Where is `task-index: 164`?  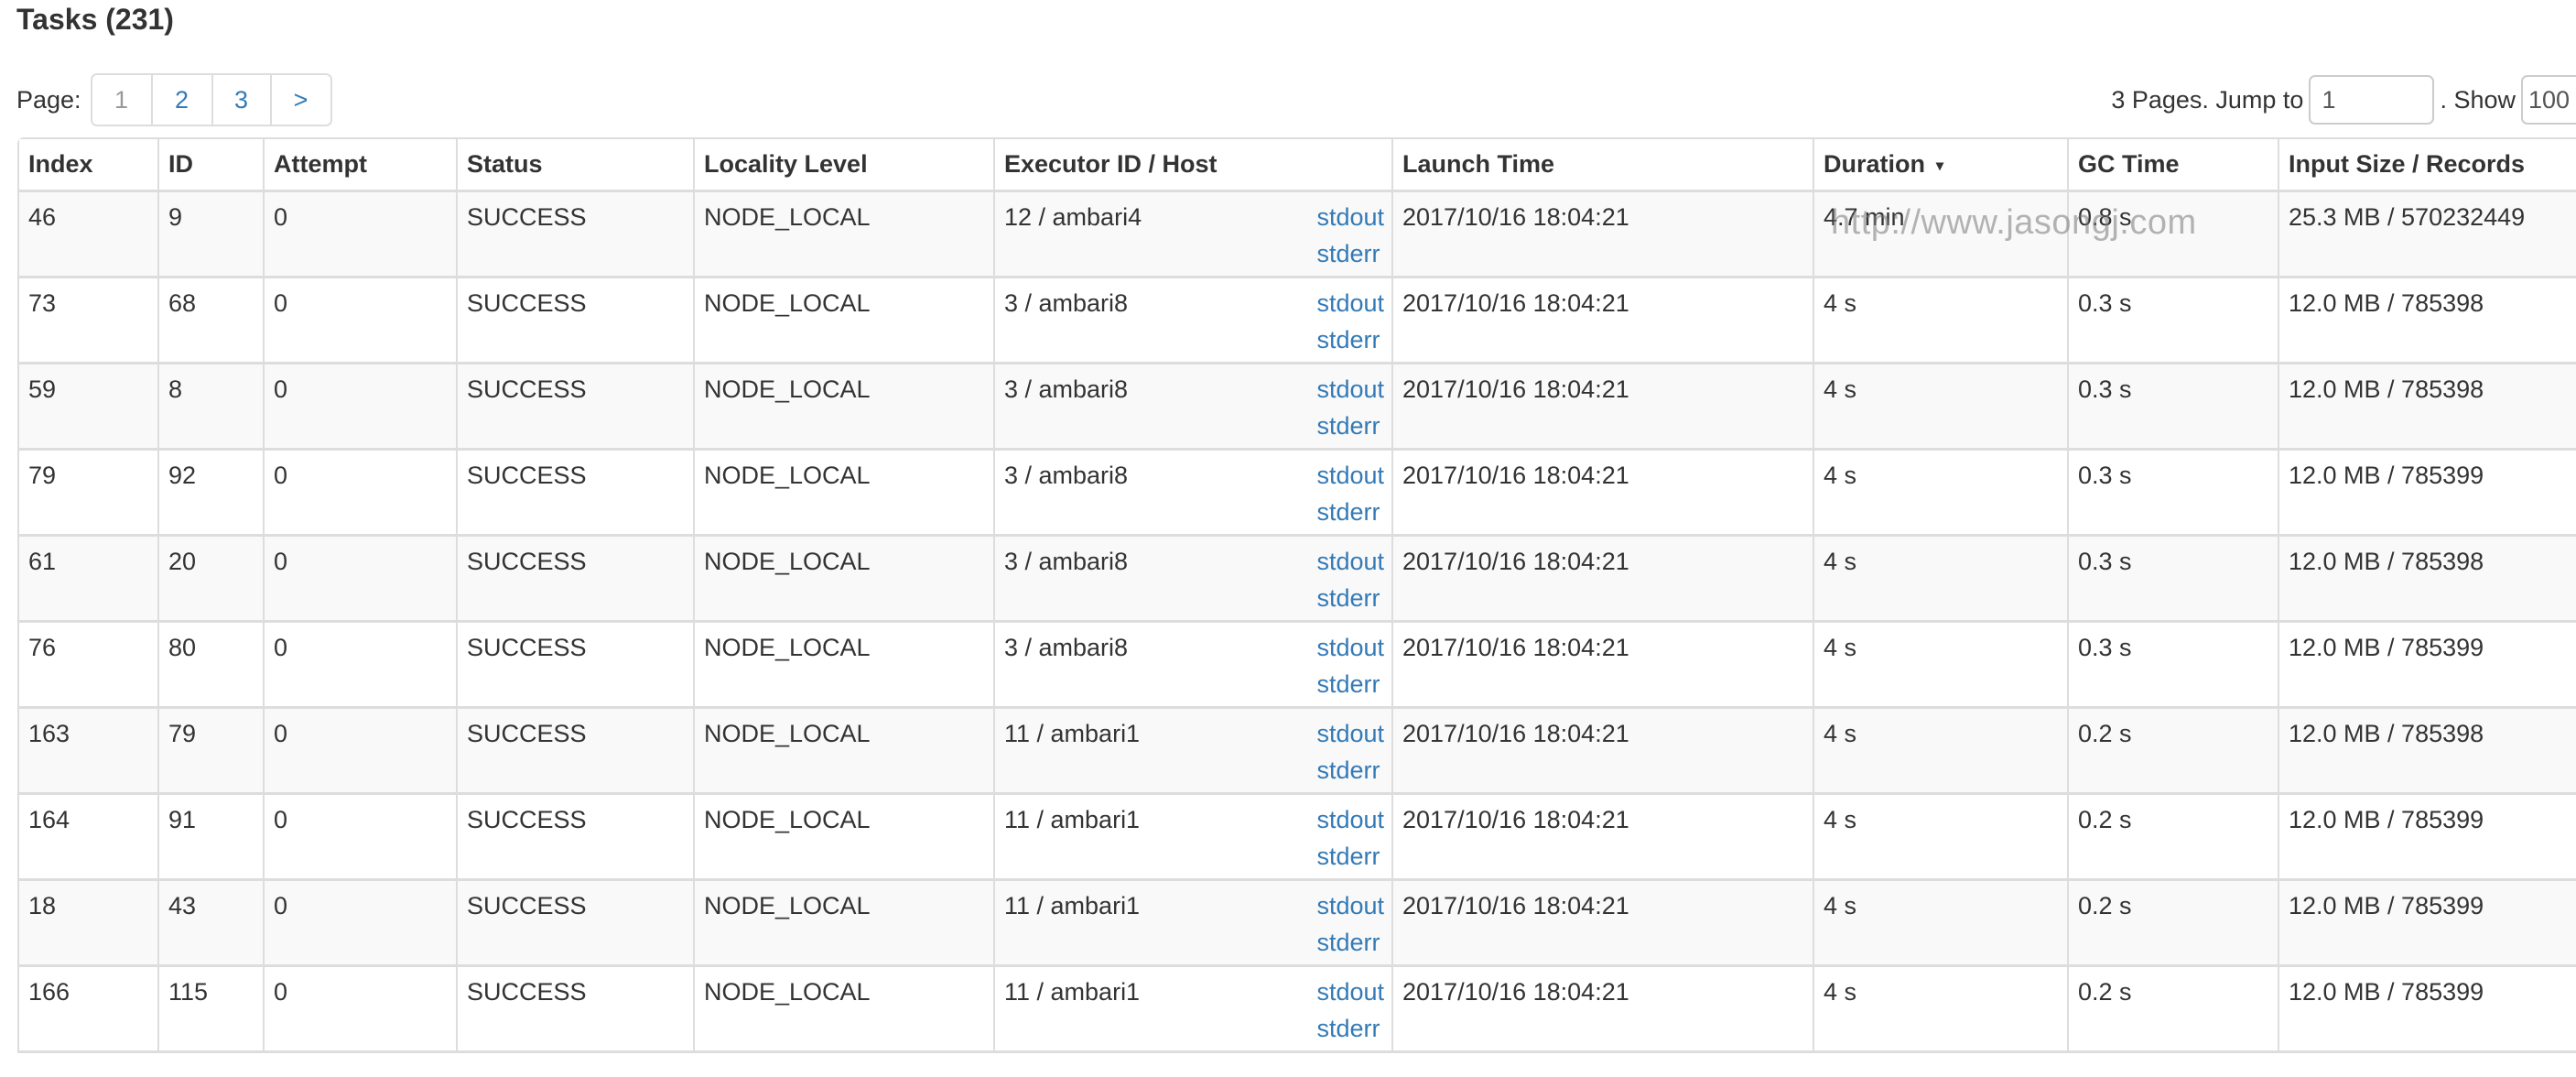 task-index: 164 is located at coordinates (89, 838).